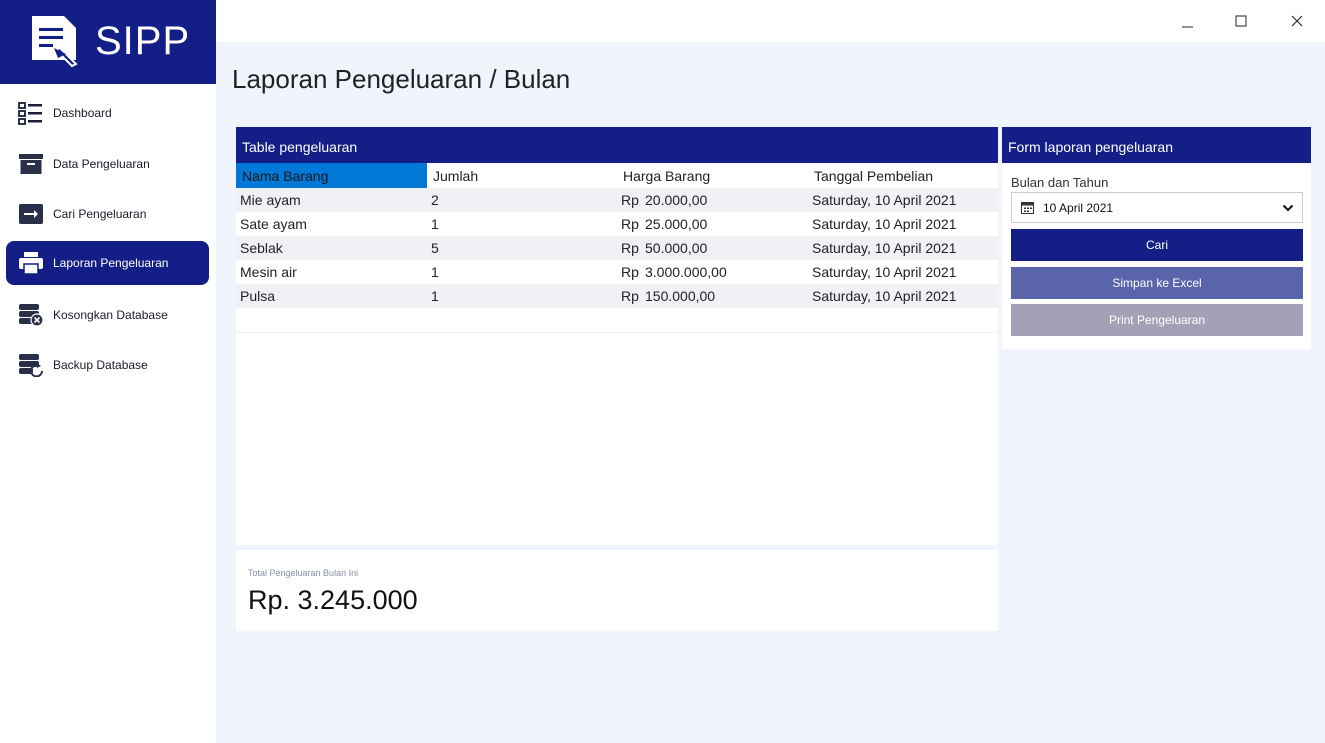 The width and height of the screenshot is (1325, 743). What do you see at coordinates (1241, 21) in the screenshot?
I see `maximize-icon` at bounding box center [1241, 21].